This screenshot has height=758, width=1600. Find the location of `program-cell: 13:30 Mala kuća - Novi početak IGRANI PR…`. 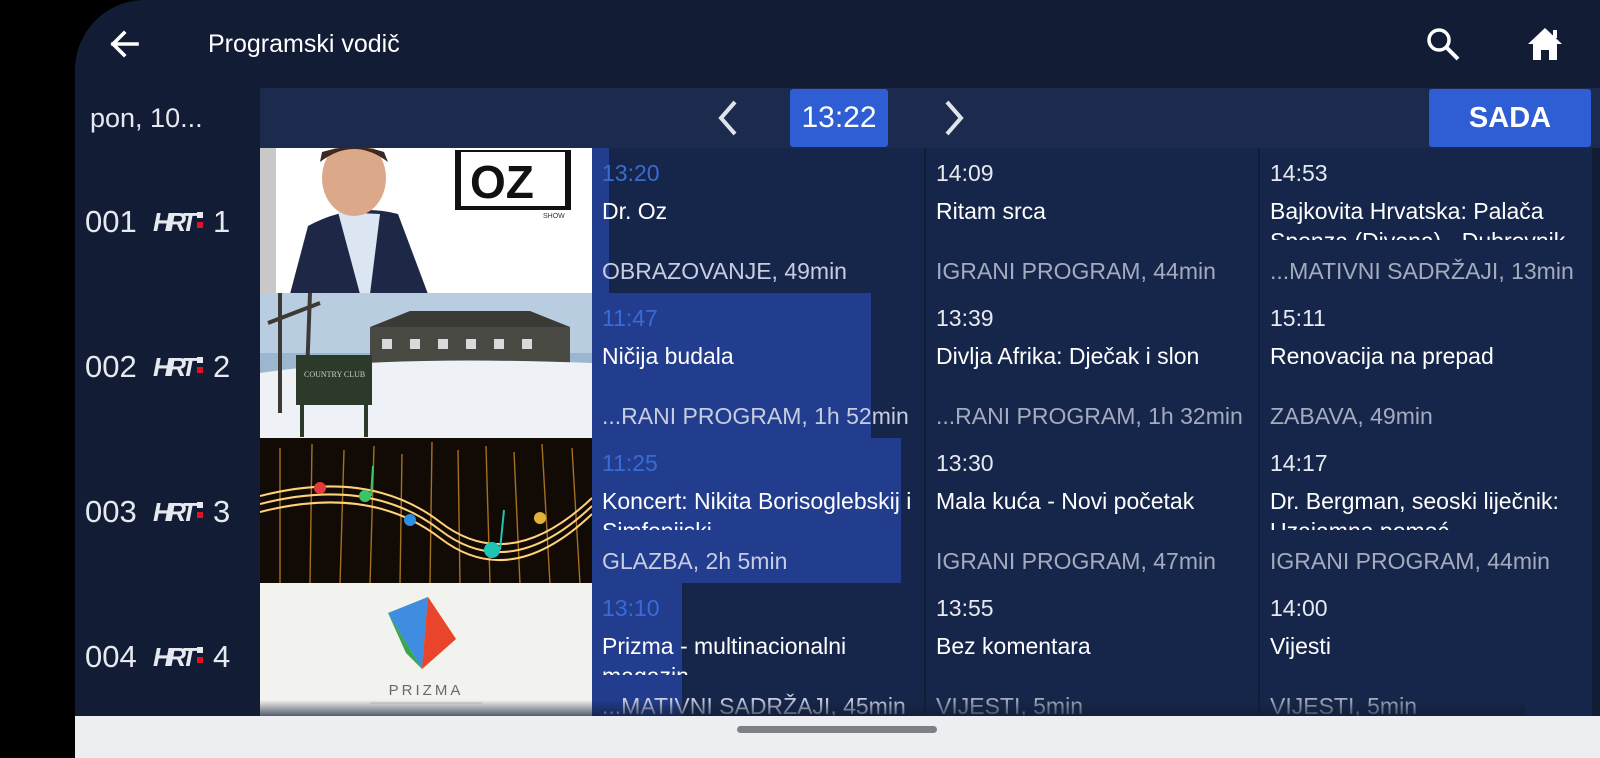

program-cell: 13:30 Mala kuća - Novi početak IGRANI PR… is located at coordinates (1092, 511).